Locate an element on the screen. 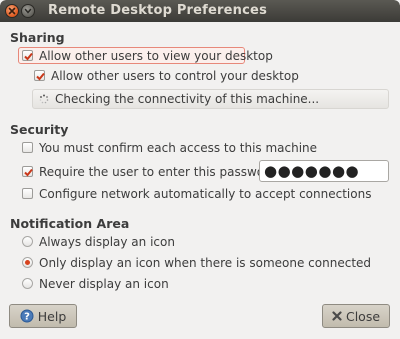 The width and height of the screenshot is (400, 339). close-x-icon is located at coordinates (337, 316).